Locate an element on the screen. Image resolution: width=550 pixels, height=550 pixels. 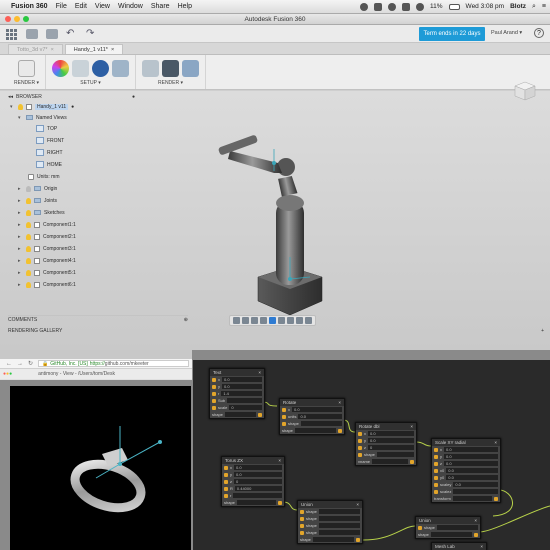
tree-joints: ▸ Joints is located at coordinates (37, 200).